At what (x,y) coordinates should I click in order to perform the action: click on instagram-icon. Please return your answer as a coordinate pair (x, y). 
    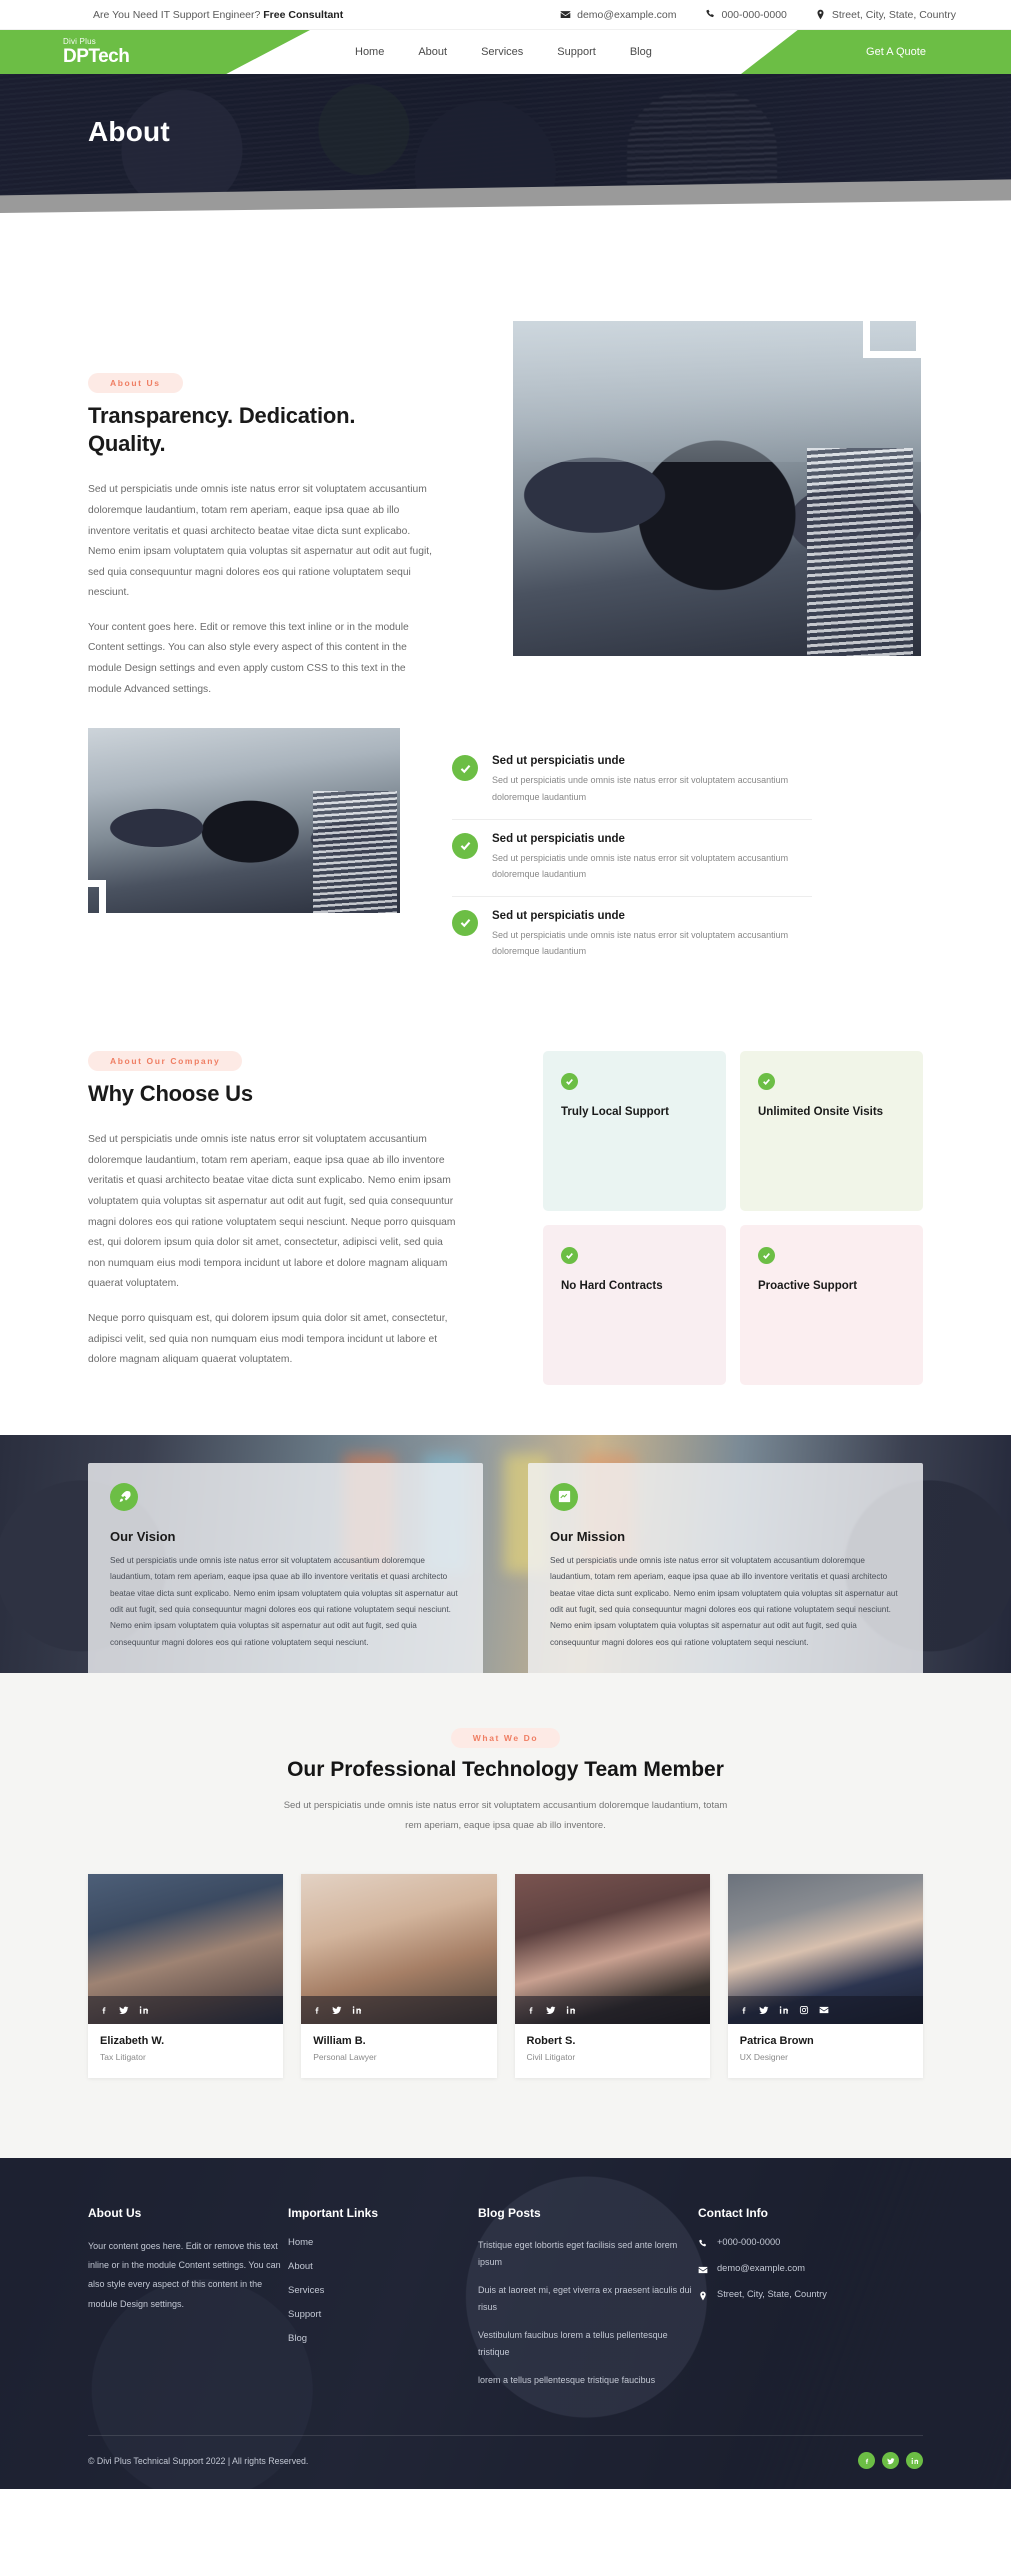
    Looking at the image, I should click on (804, 2010).